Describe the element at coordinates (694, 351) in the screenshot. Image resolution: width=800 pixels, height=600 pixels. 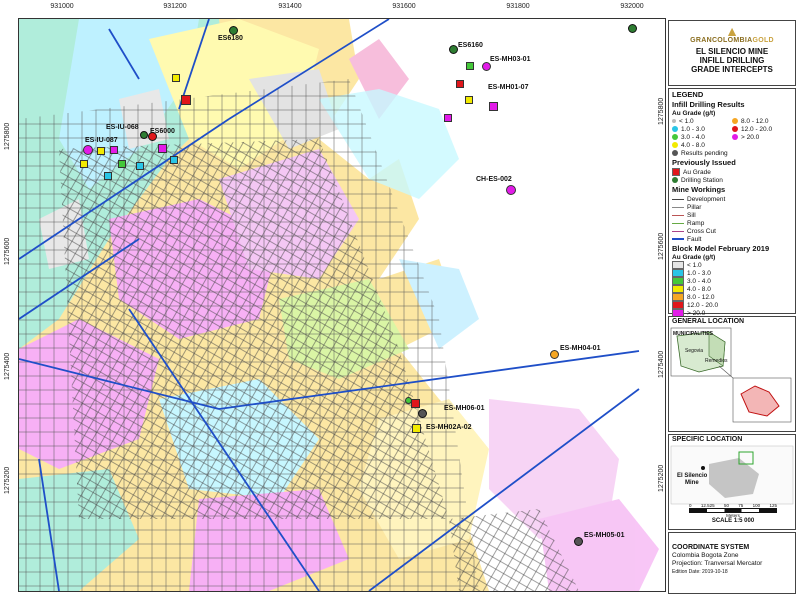
I see `segovia-label: Segovia` at that location.